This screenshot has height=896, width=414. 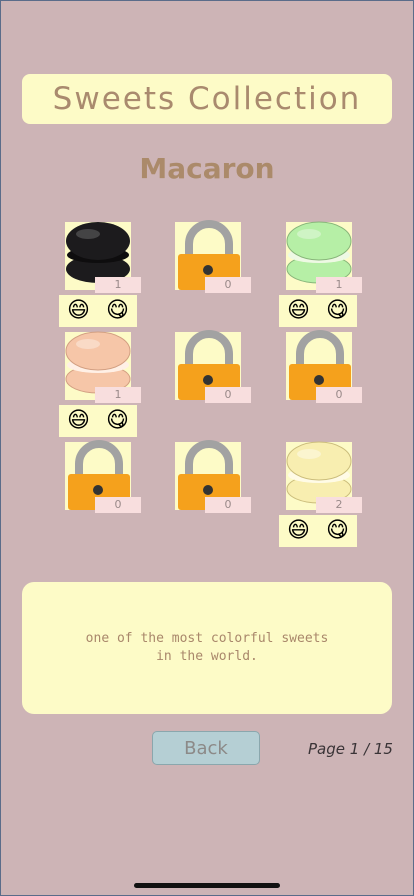 What do you see at coordinates (103, 476) in the screenshot?
I see `collection-slot-7: 0` at bounding box center [103, 476].